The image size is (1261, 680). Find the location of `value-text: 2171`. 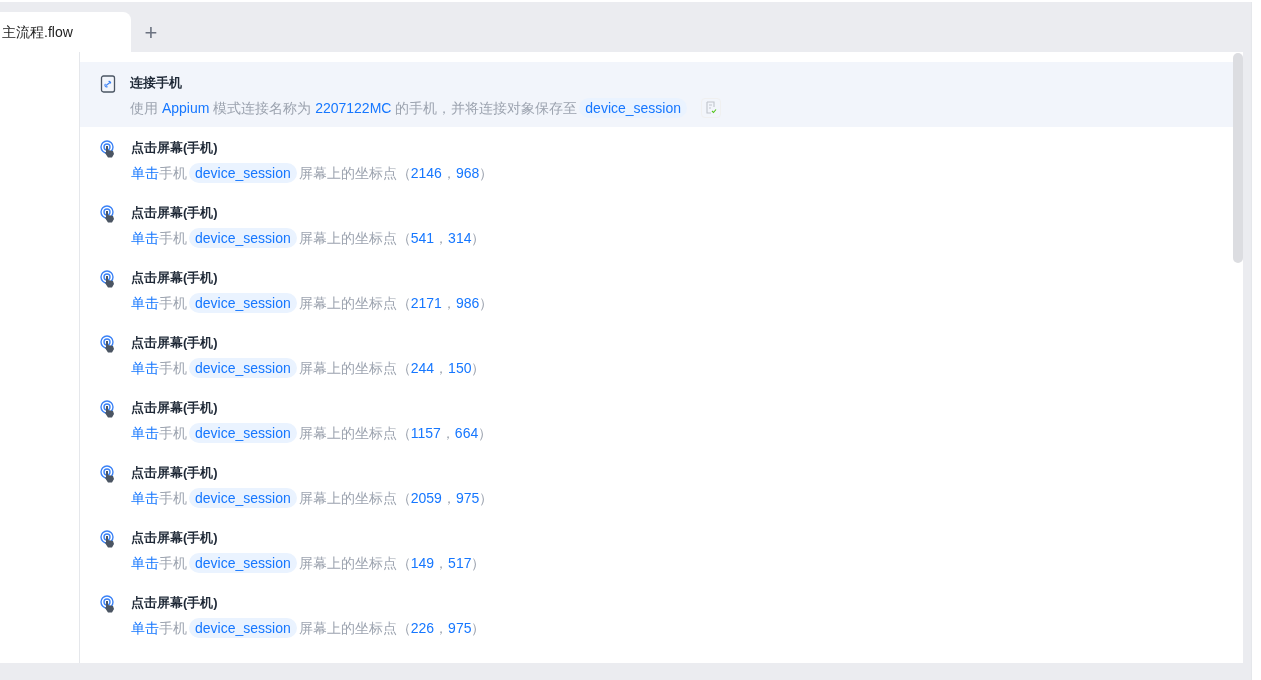

value-text: 2171 is located at coordinates (426, 303).